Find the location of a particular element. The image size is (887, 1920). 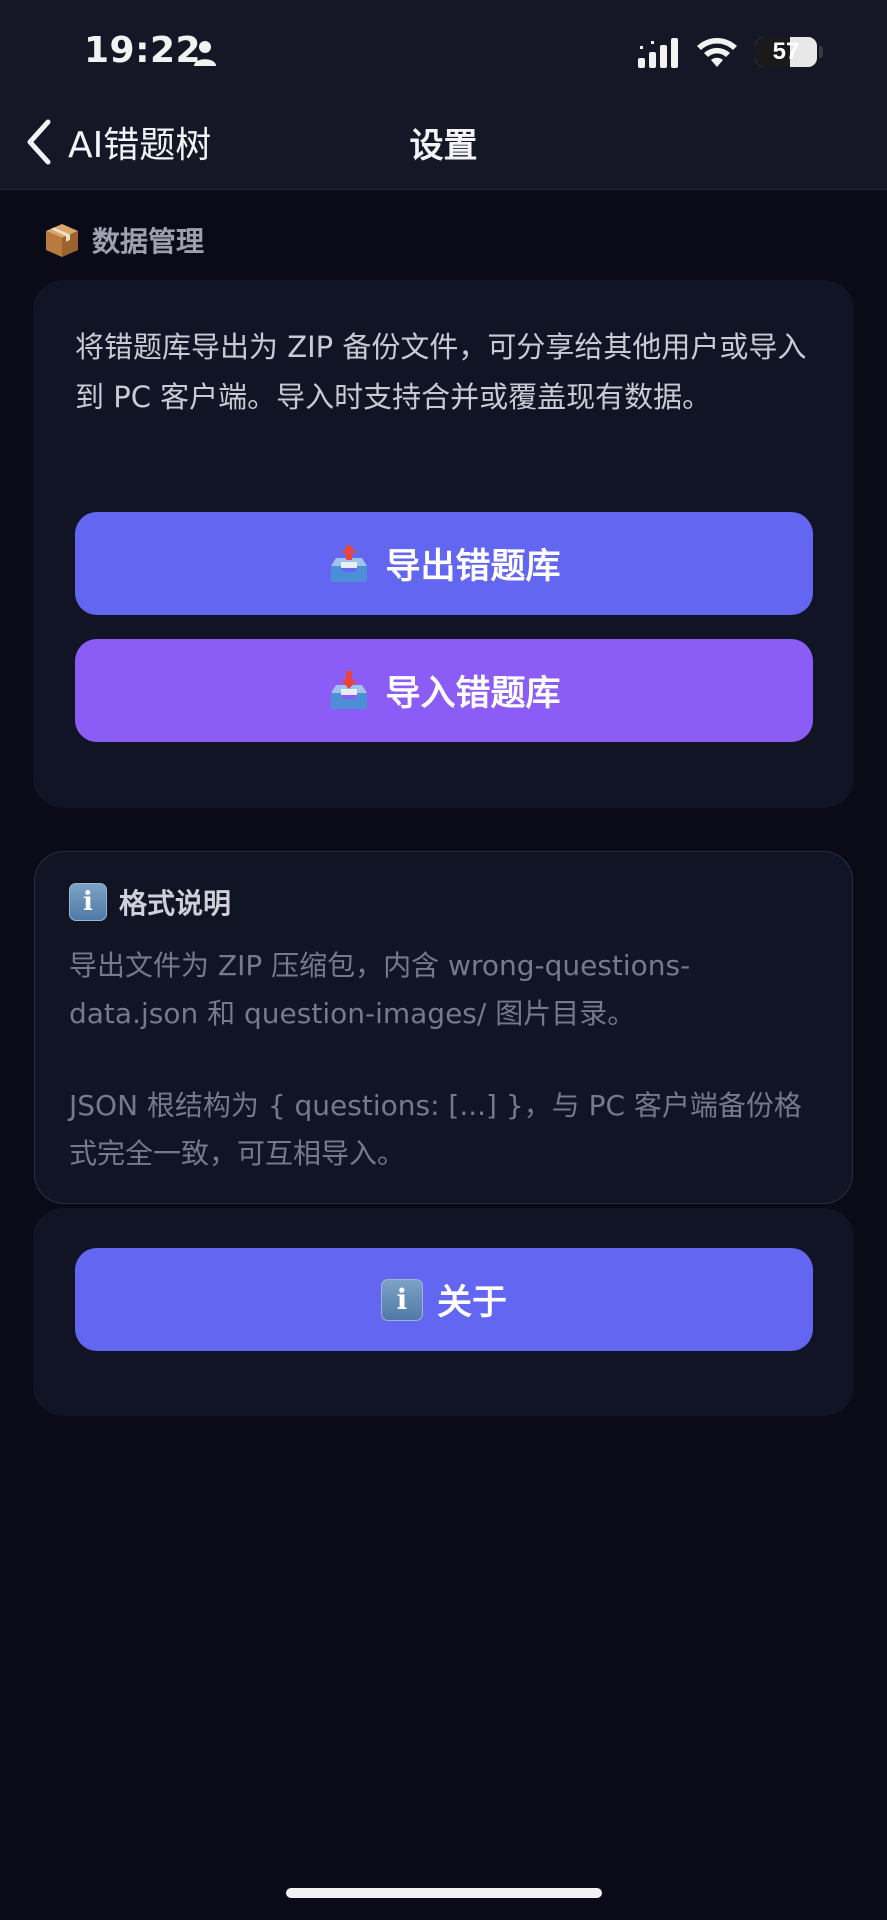

format-info-heading: i 格式说明 is located at coordinates (150, 902).